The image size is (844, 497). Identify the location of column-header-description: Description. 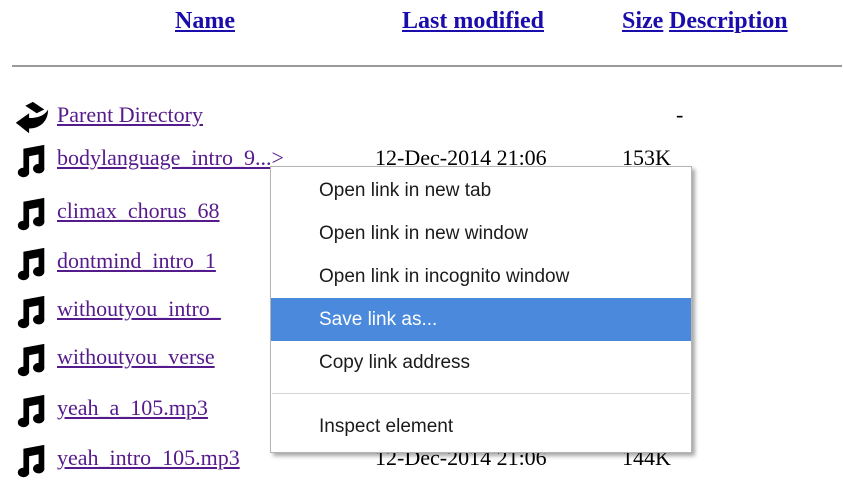
(728, 21).